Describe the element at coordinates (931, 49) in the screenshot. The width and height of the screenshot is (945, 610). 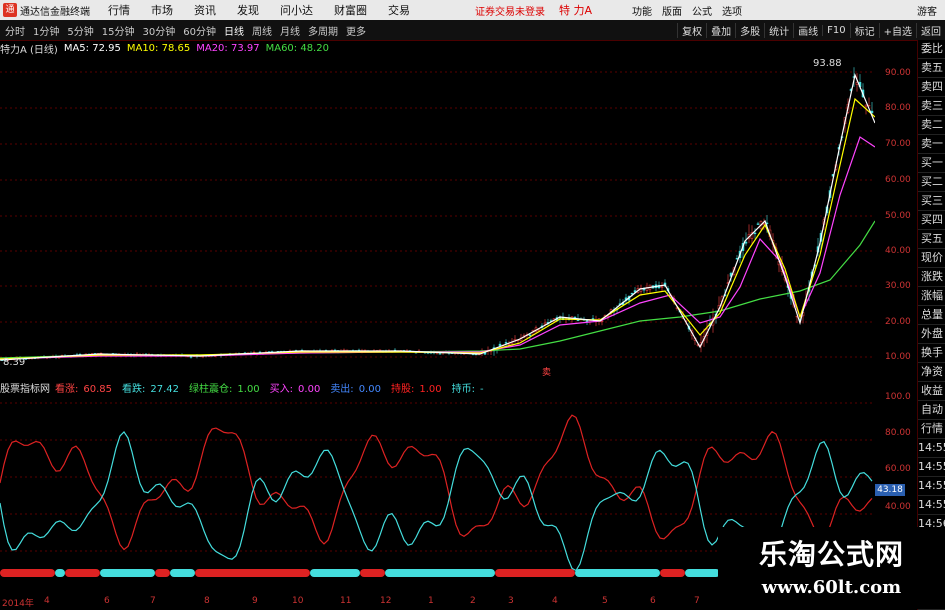
I see `sidebar-item: 委比` at that location.